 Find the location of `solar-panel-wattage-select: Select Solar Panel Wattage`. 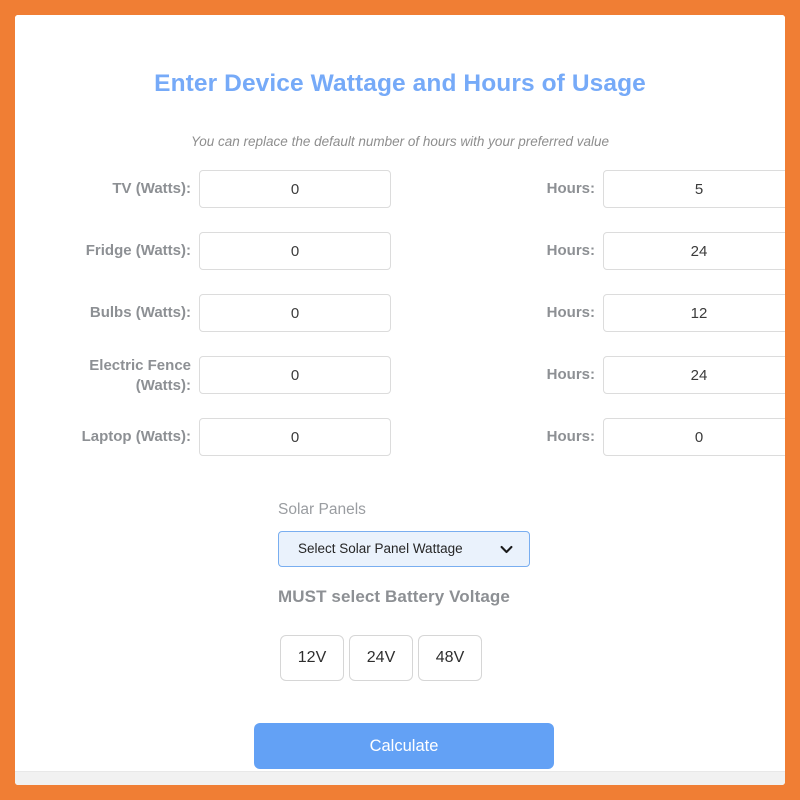

solar-panel-wattage-select: Select Solar Panel Wattage is located at coordinates (404, 549).